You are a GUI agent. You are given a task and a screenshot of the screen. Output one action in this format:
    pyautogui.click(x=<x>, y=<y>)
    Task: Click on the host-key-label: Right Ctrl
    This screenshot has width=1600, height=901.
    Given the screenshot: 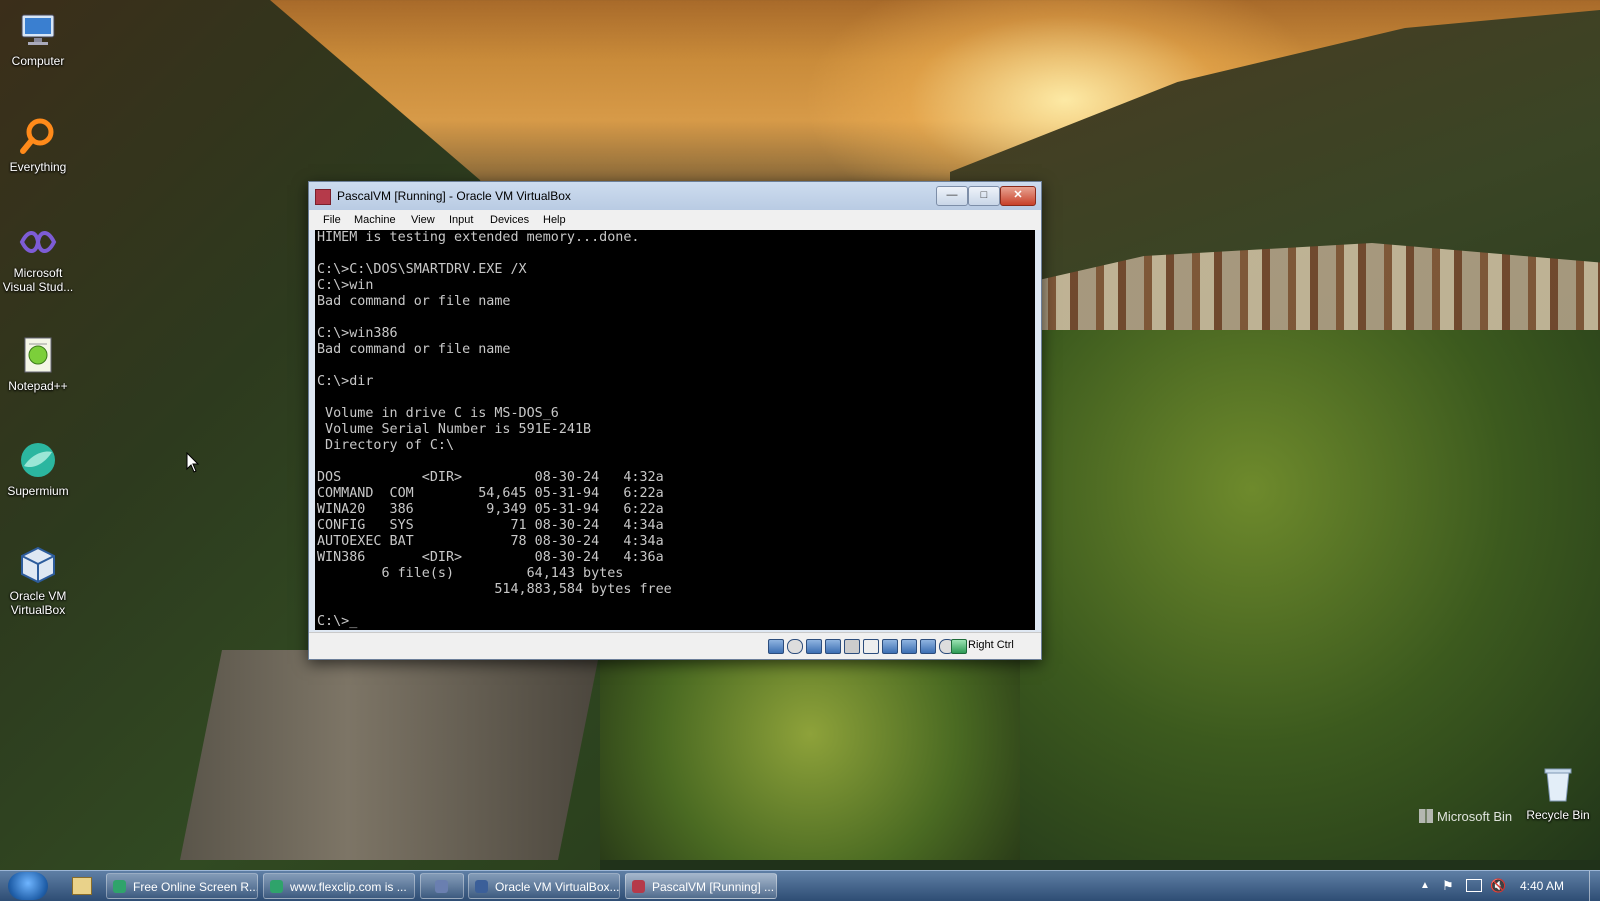 What is the action you would take?
    pyautogui.click(x=991, y=645)
    